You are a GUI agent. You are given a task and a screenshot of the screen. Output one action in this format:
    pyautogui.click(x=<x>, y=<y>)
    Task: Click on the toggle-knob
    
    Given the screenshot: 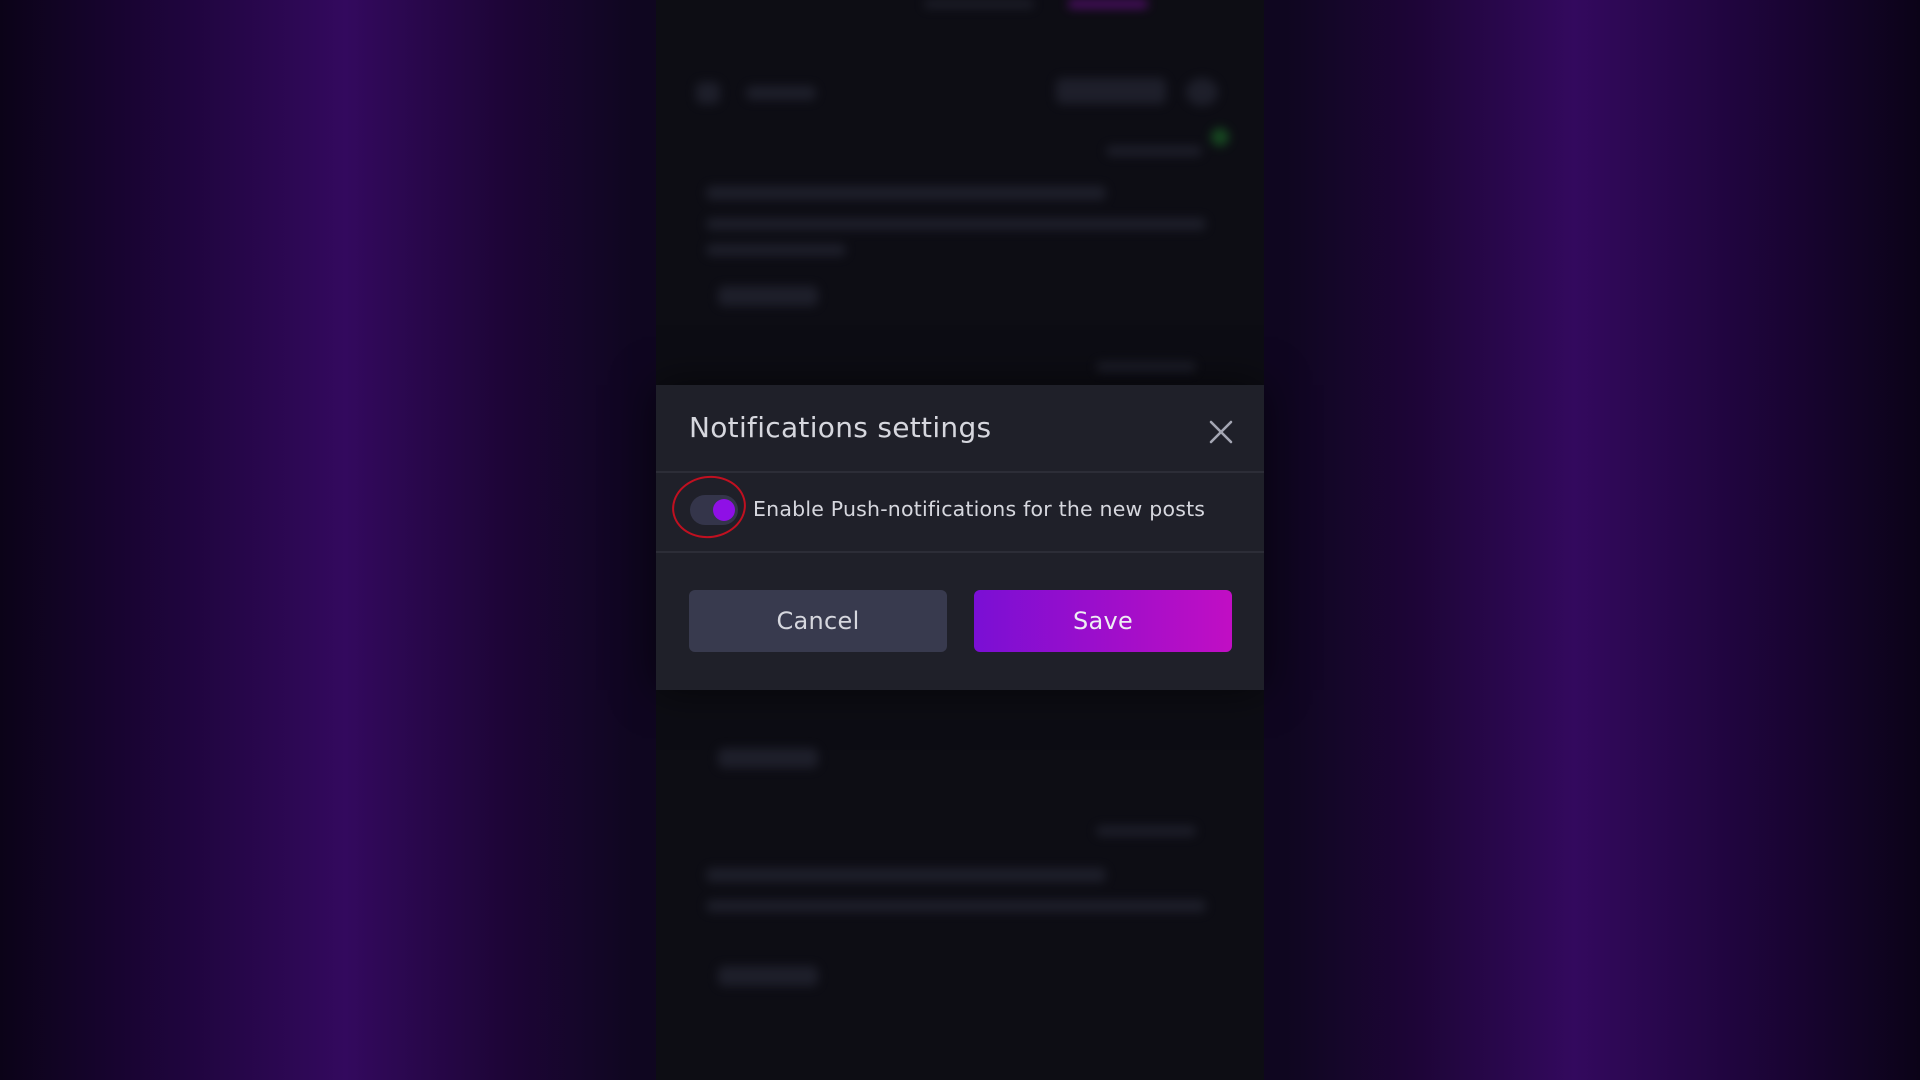 What is the action you would take?
    pyautogui.click(x=724, y=510)
    